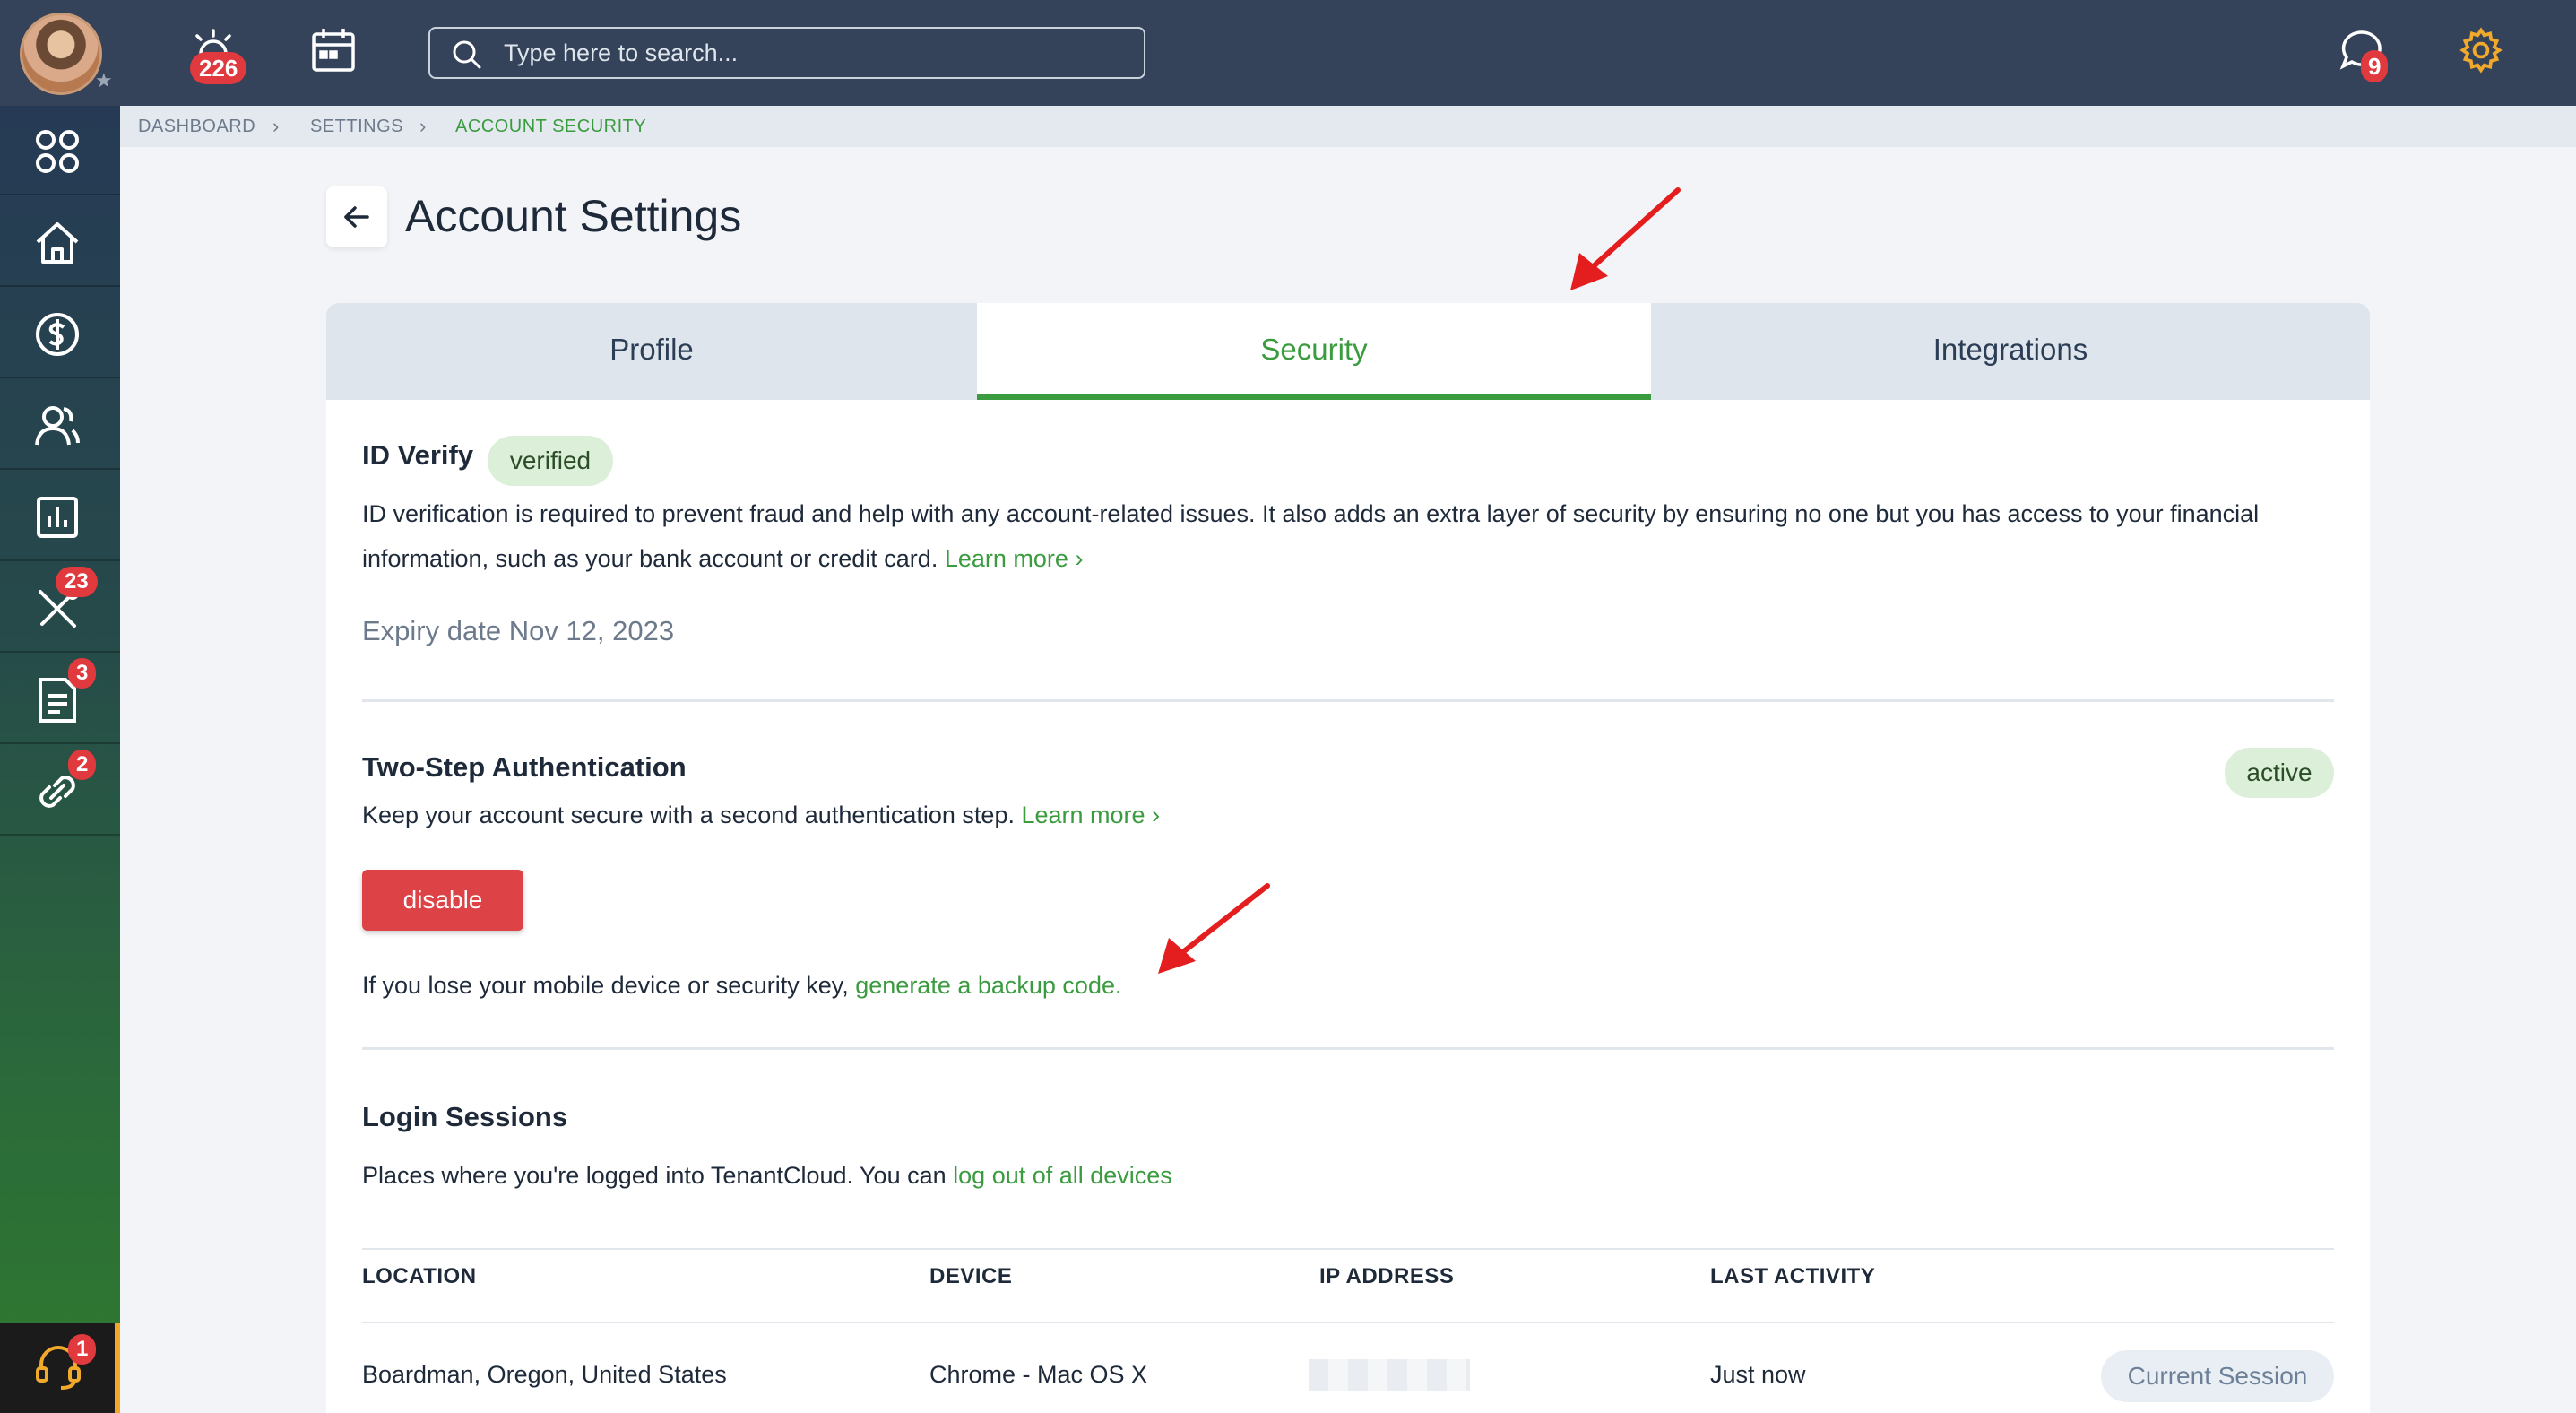 The image size is (2576, 1413). Describe the element at coordinates (1793, 1276) in the screenshot. I see `column-header-last-activity: LAST ACTIVITY` at that location.